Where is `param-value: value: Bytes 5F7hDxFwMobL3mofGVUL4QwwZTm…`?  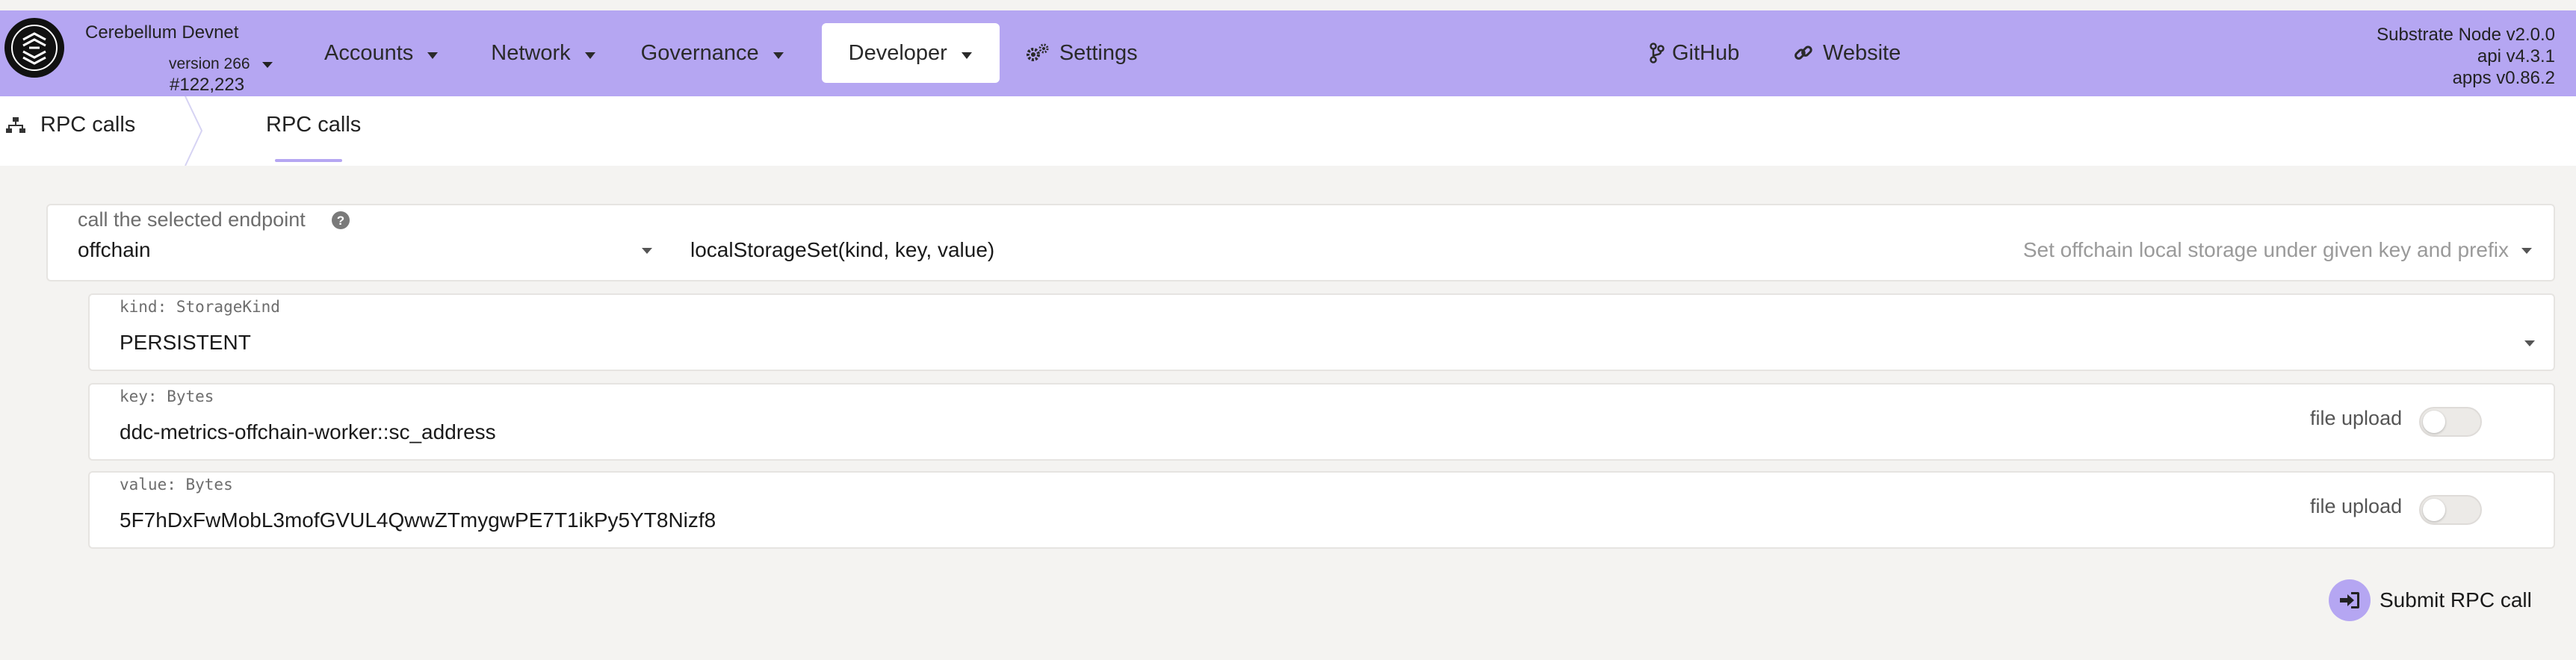 param-value: value: Bytes 5F7hDxFwMobL3mofGVUL4QwwZTm… is located at coordinates (1321, 510).